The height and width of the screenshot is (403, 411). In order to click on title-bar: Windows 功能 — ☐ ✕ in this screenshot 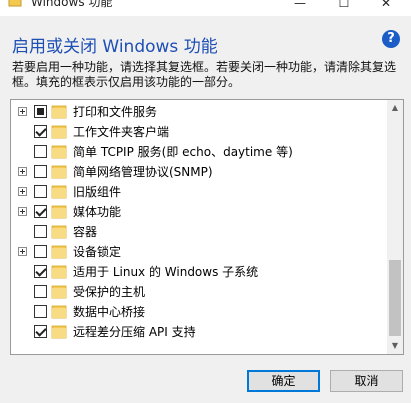, I will do `click(205, 8)`.